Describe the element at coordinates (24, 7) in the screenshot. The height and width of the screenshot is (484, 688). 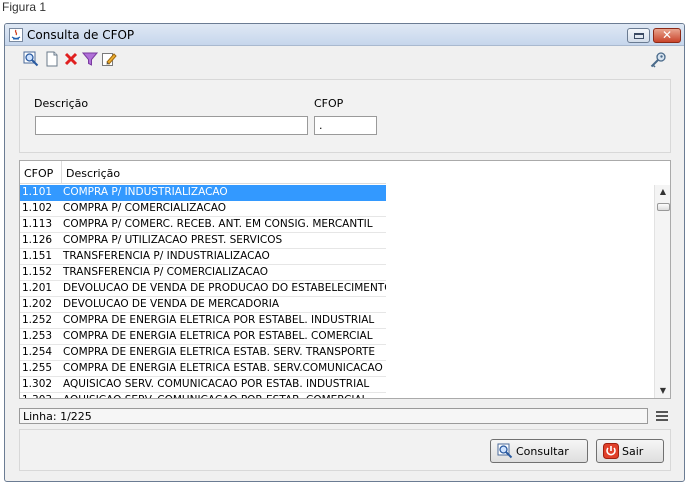
I see `figure-caption: Figura 1` at that location.